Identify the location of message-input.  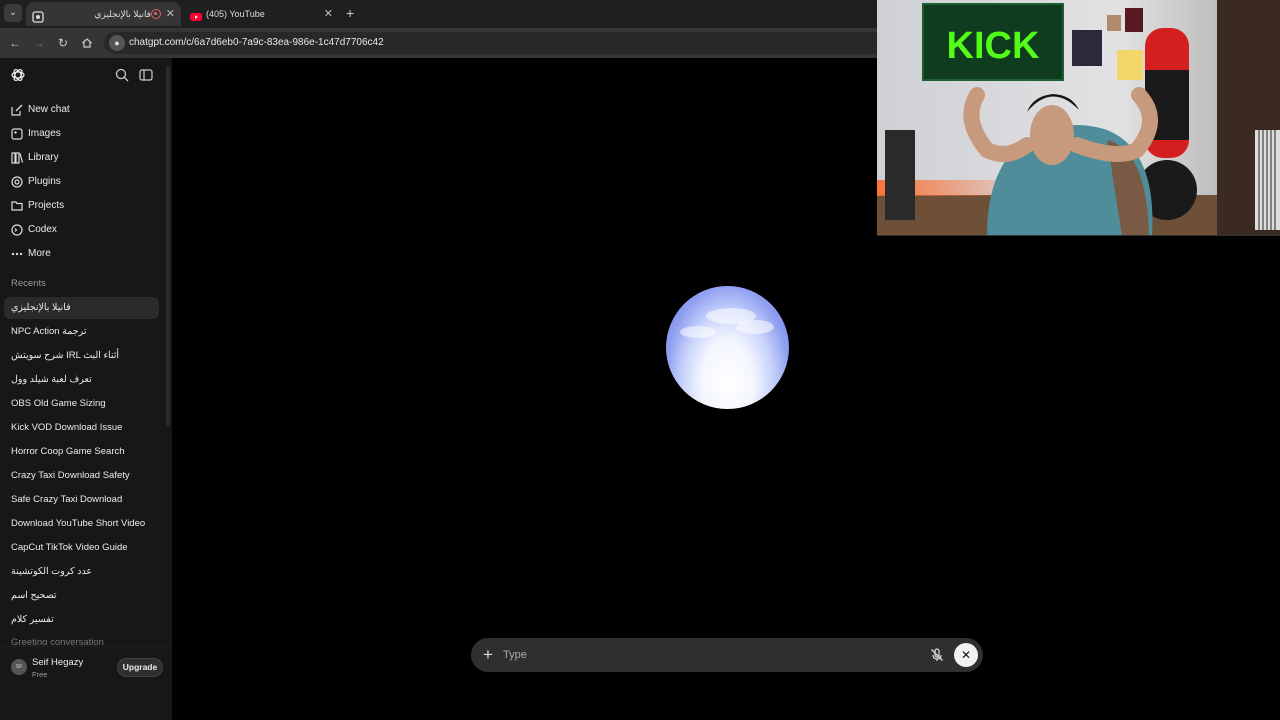
(693, 655).